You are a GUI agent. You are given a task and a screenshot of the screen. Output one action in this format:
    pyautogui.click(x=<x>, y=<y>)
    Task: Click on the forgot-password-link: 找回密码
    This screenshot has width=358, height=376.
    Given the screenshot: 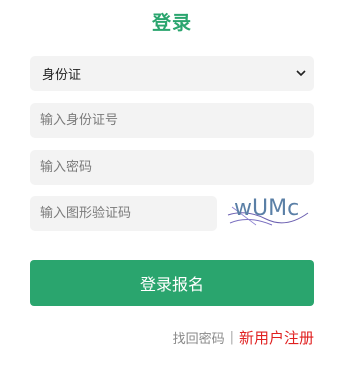 What is the action you would take?
    pyautogui.click(x=199, y=337)
    